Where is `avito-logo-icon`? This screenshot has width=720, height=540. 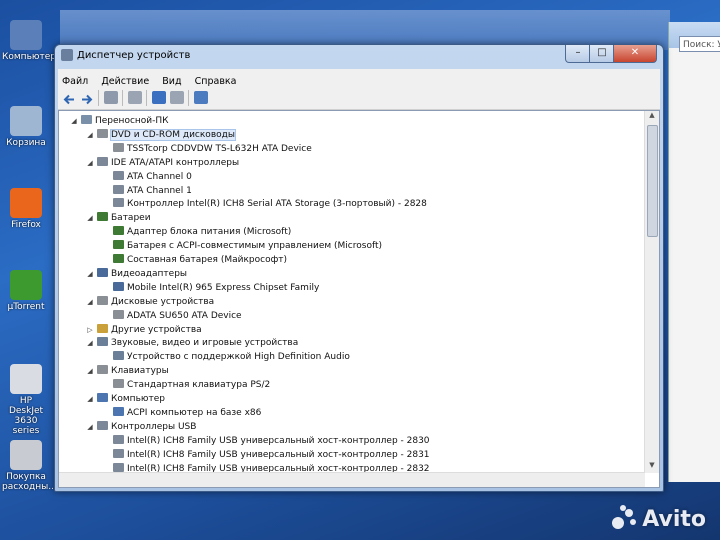 avito-logo-icon is located at coordinates (625, 518).